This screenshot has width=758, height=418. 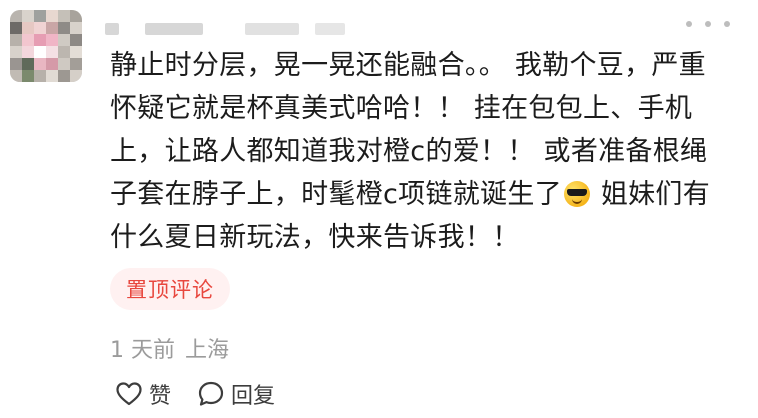 What do you see at coordinates (129, 394) in the screenshot?
I see `heart-icon` at bounding box center [129, 394].